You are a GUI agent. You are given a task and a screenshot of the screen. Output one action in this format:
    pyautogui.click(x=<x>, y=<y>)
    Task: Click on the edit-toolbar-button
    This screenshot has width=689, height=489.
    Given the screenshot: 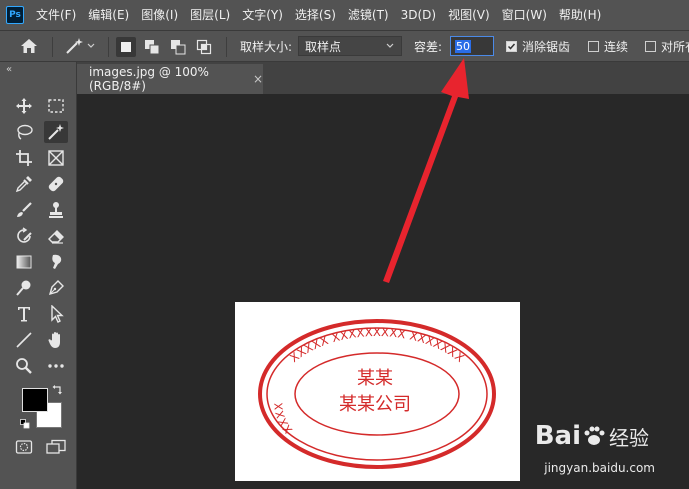 What is the action you would take?
    pyautogui.click(x=56, y=366)
    